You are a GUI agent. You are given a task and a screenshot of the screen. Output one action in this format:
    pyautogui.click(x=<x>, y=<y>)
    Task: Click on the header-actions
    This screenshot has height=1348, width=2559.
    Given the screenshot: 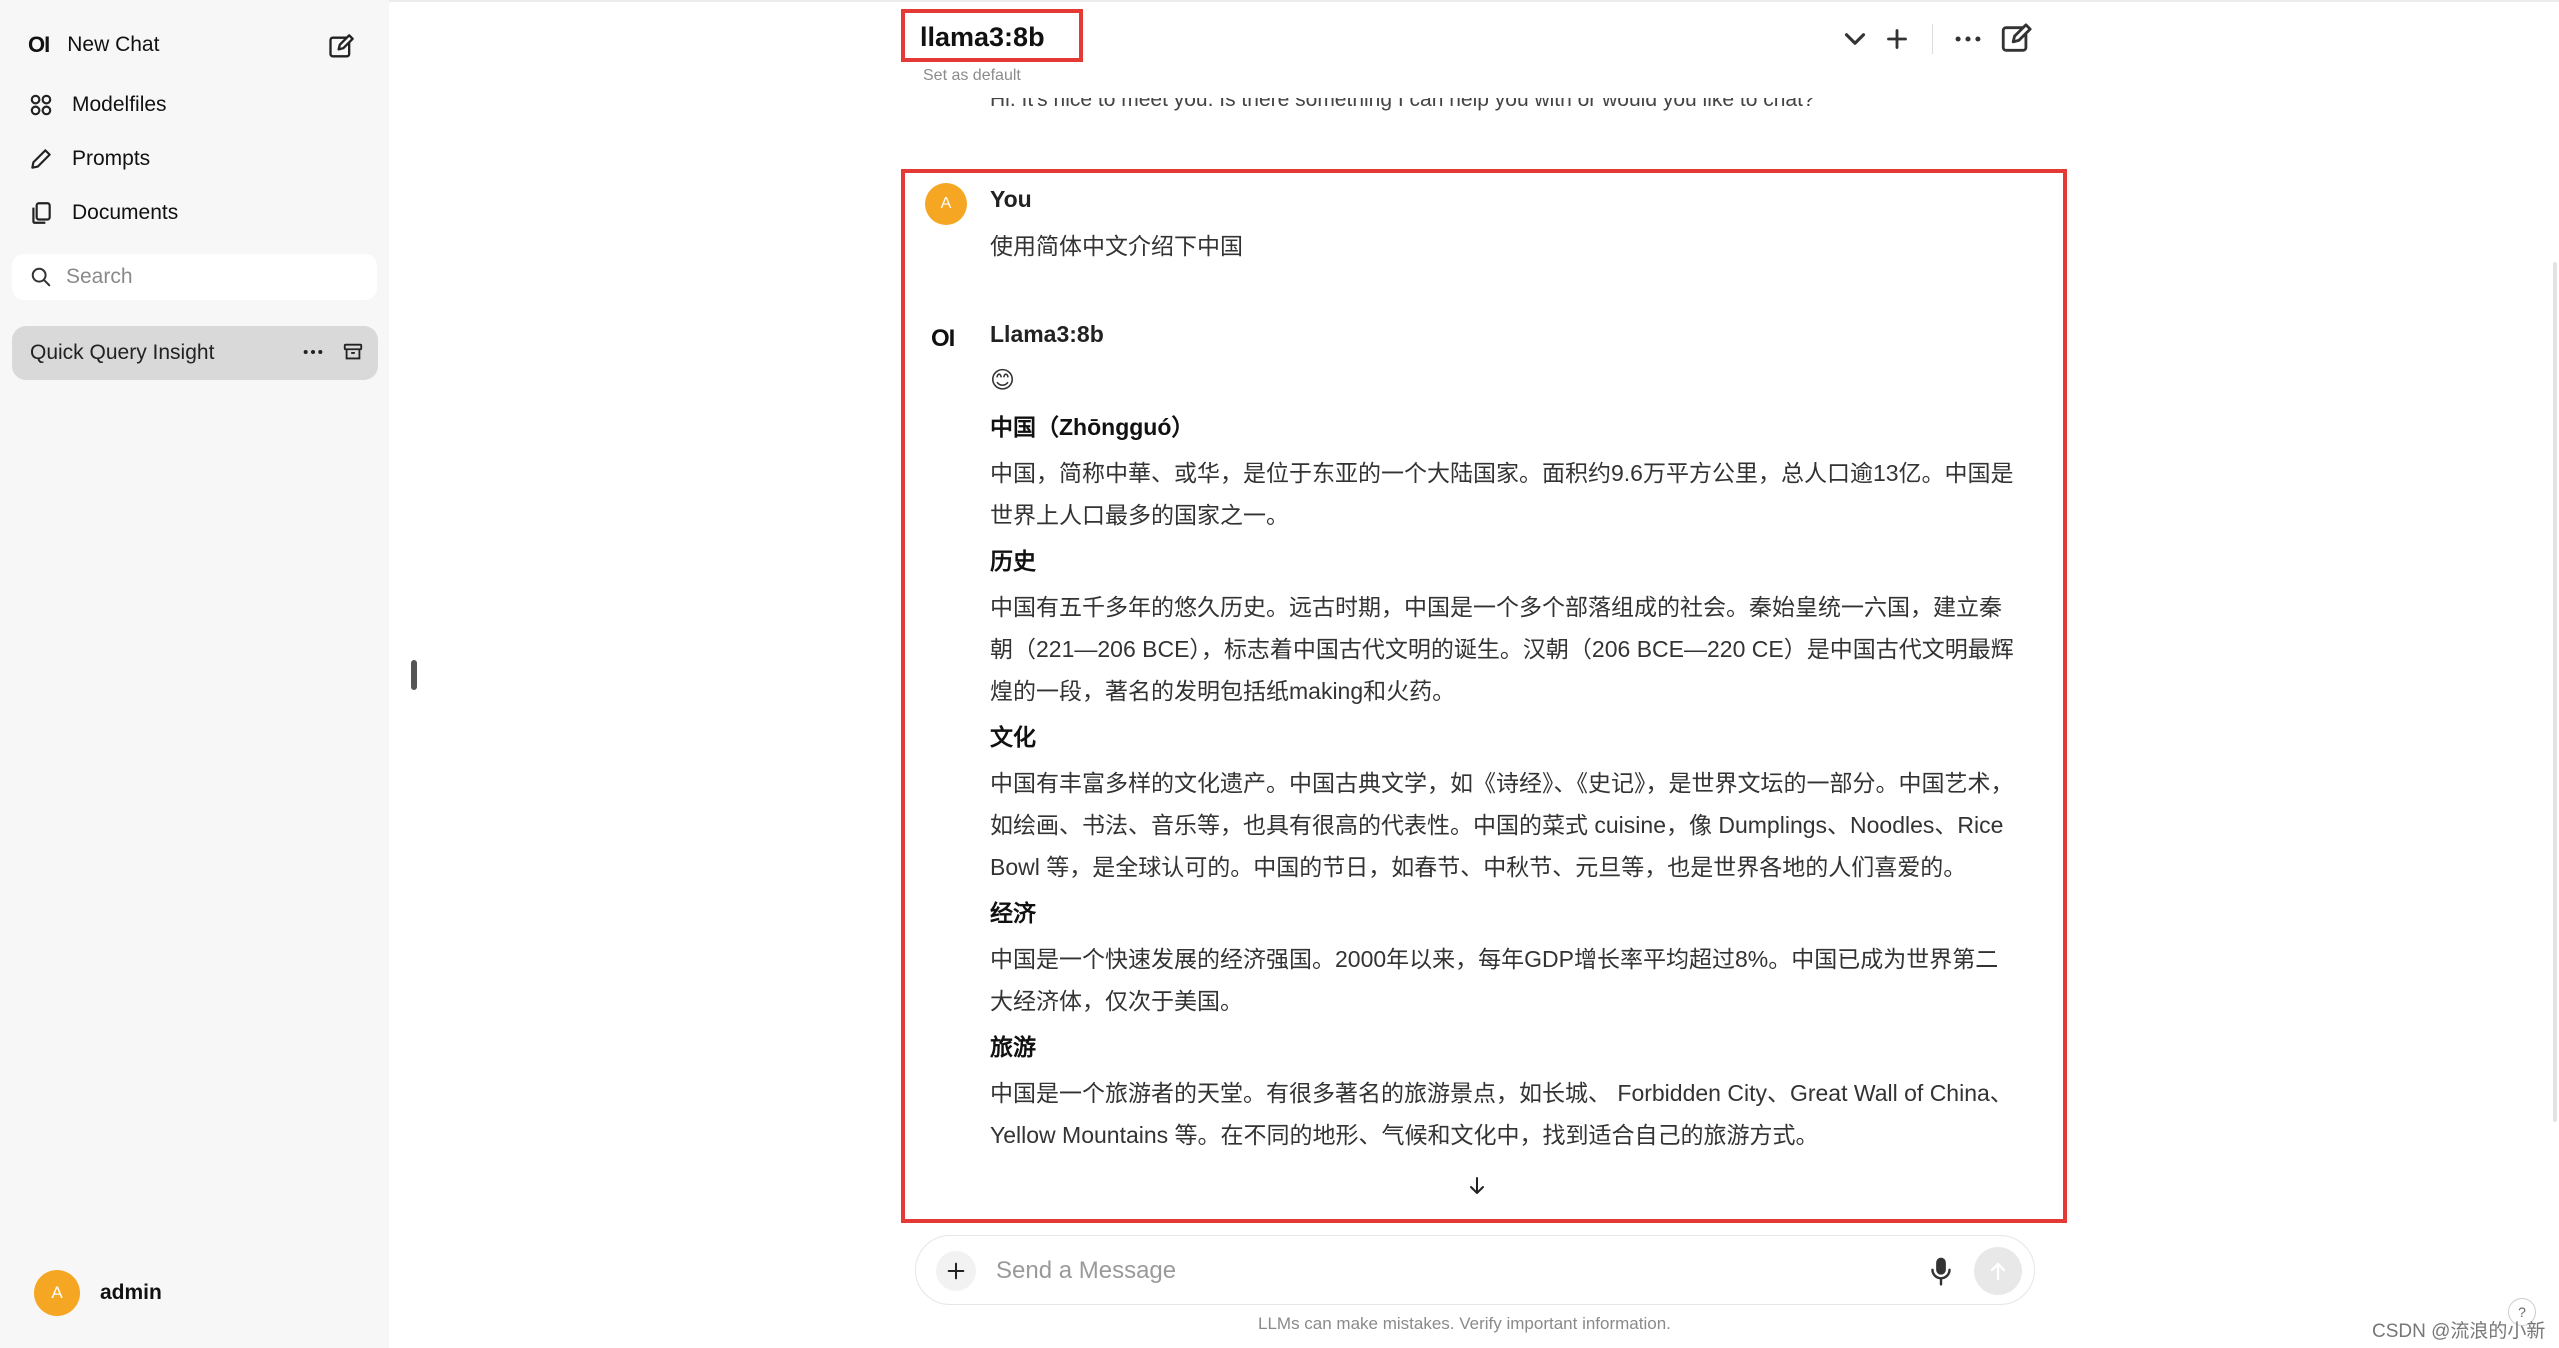 What is the action you would take?
    pyautogui.click(x=1935, y=39)
    